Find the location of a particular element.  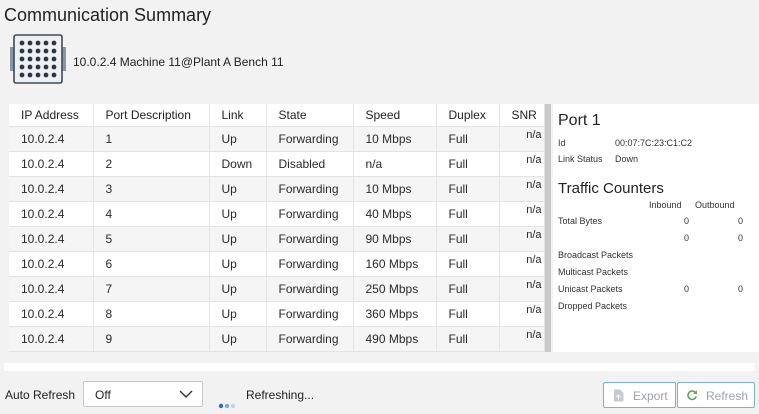

cell-state: Disabled is located at coordinates (310, 164).